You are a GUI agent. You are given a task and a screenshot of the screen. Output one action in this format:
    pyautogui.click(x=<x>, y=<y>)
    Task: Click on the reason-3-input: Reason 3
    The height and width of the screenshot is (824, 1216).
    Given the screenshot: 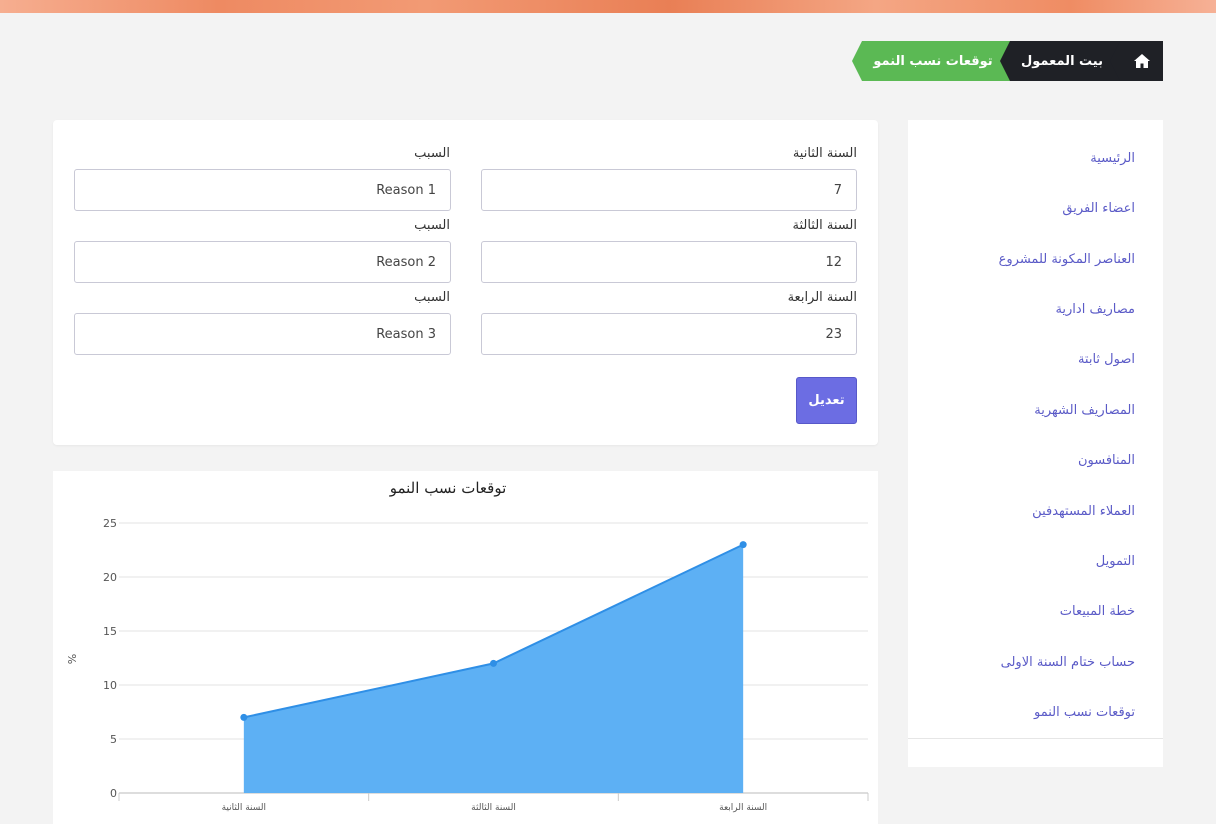 What is the action you would take?
    pyautogui.click(x=262, y=334)
    